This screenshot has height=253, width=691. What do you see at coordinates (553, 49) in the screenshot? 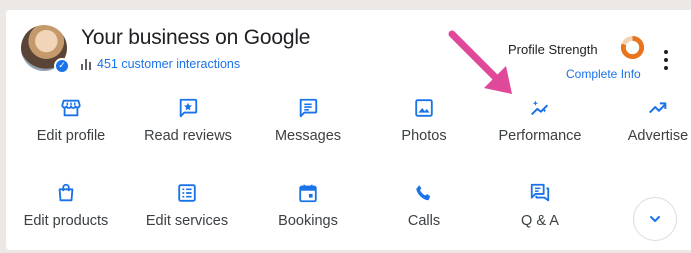
I see `profile-strength-label: Profile Strength` at bounding box center [553, 49].